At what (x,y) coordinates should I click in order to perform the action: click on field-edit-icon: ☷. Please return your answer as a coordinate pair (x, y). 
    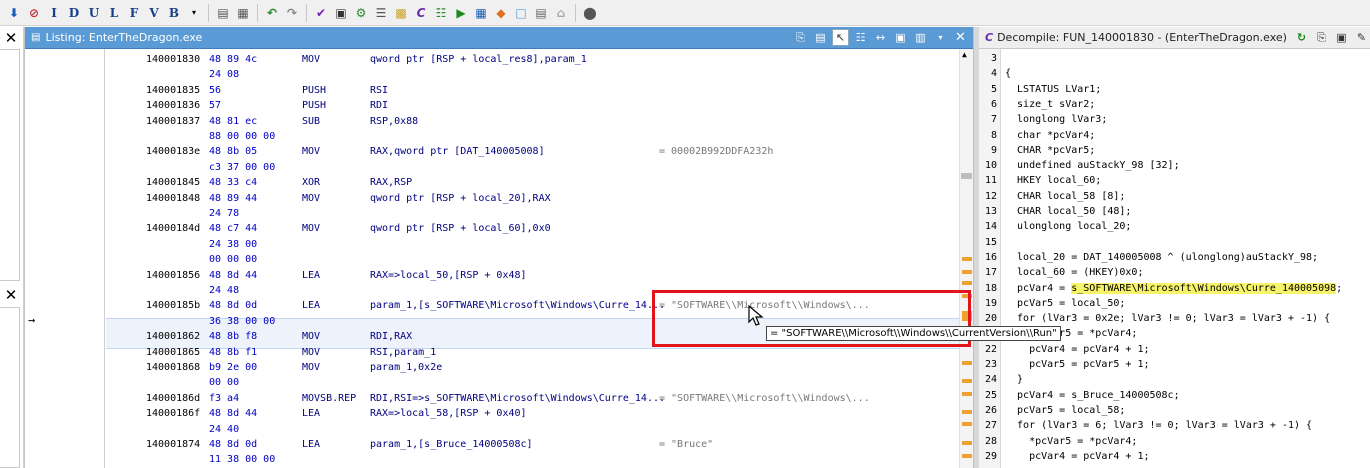
    Looking at the image, I should click on (860, 37).